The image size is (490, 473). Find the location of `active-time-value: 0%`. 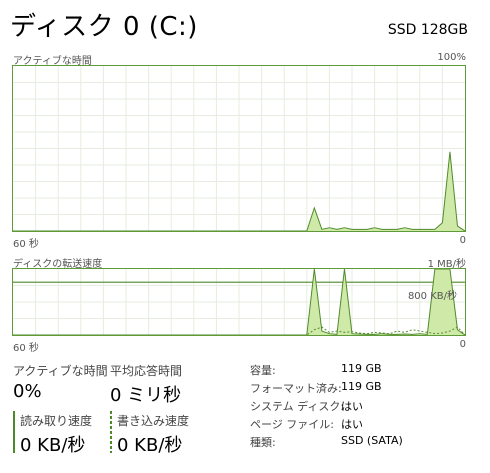

active-time-value: 0% is located at coordinates (27, 391).